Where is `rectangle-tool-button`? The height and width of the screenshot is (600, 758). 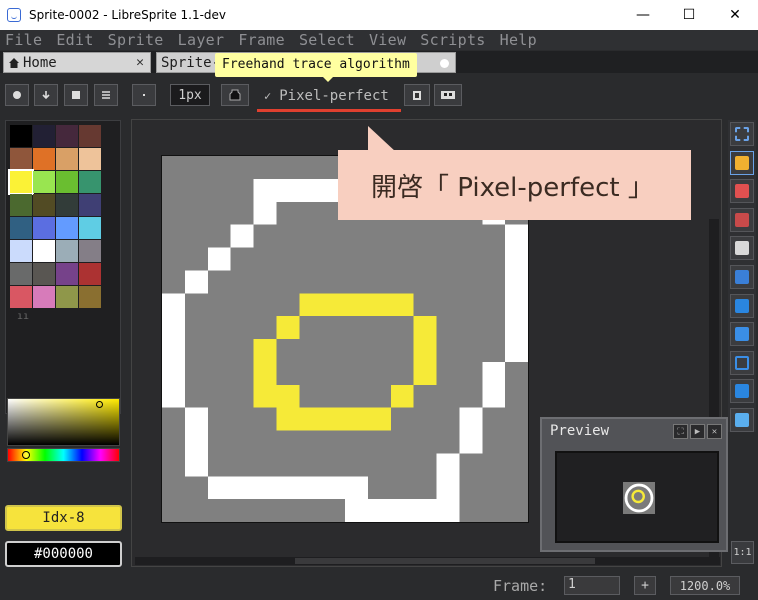
rectangle-tool-button is located at coordinates (742, 362).